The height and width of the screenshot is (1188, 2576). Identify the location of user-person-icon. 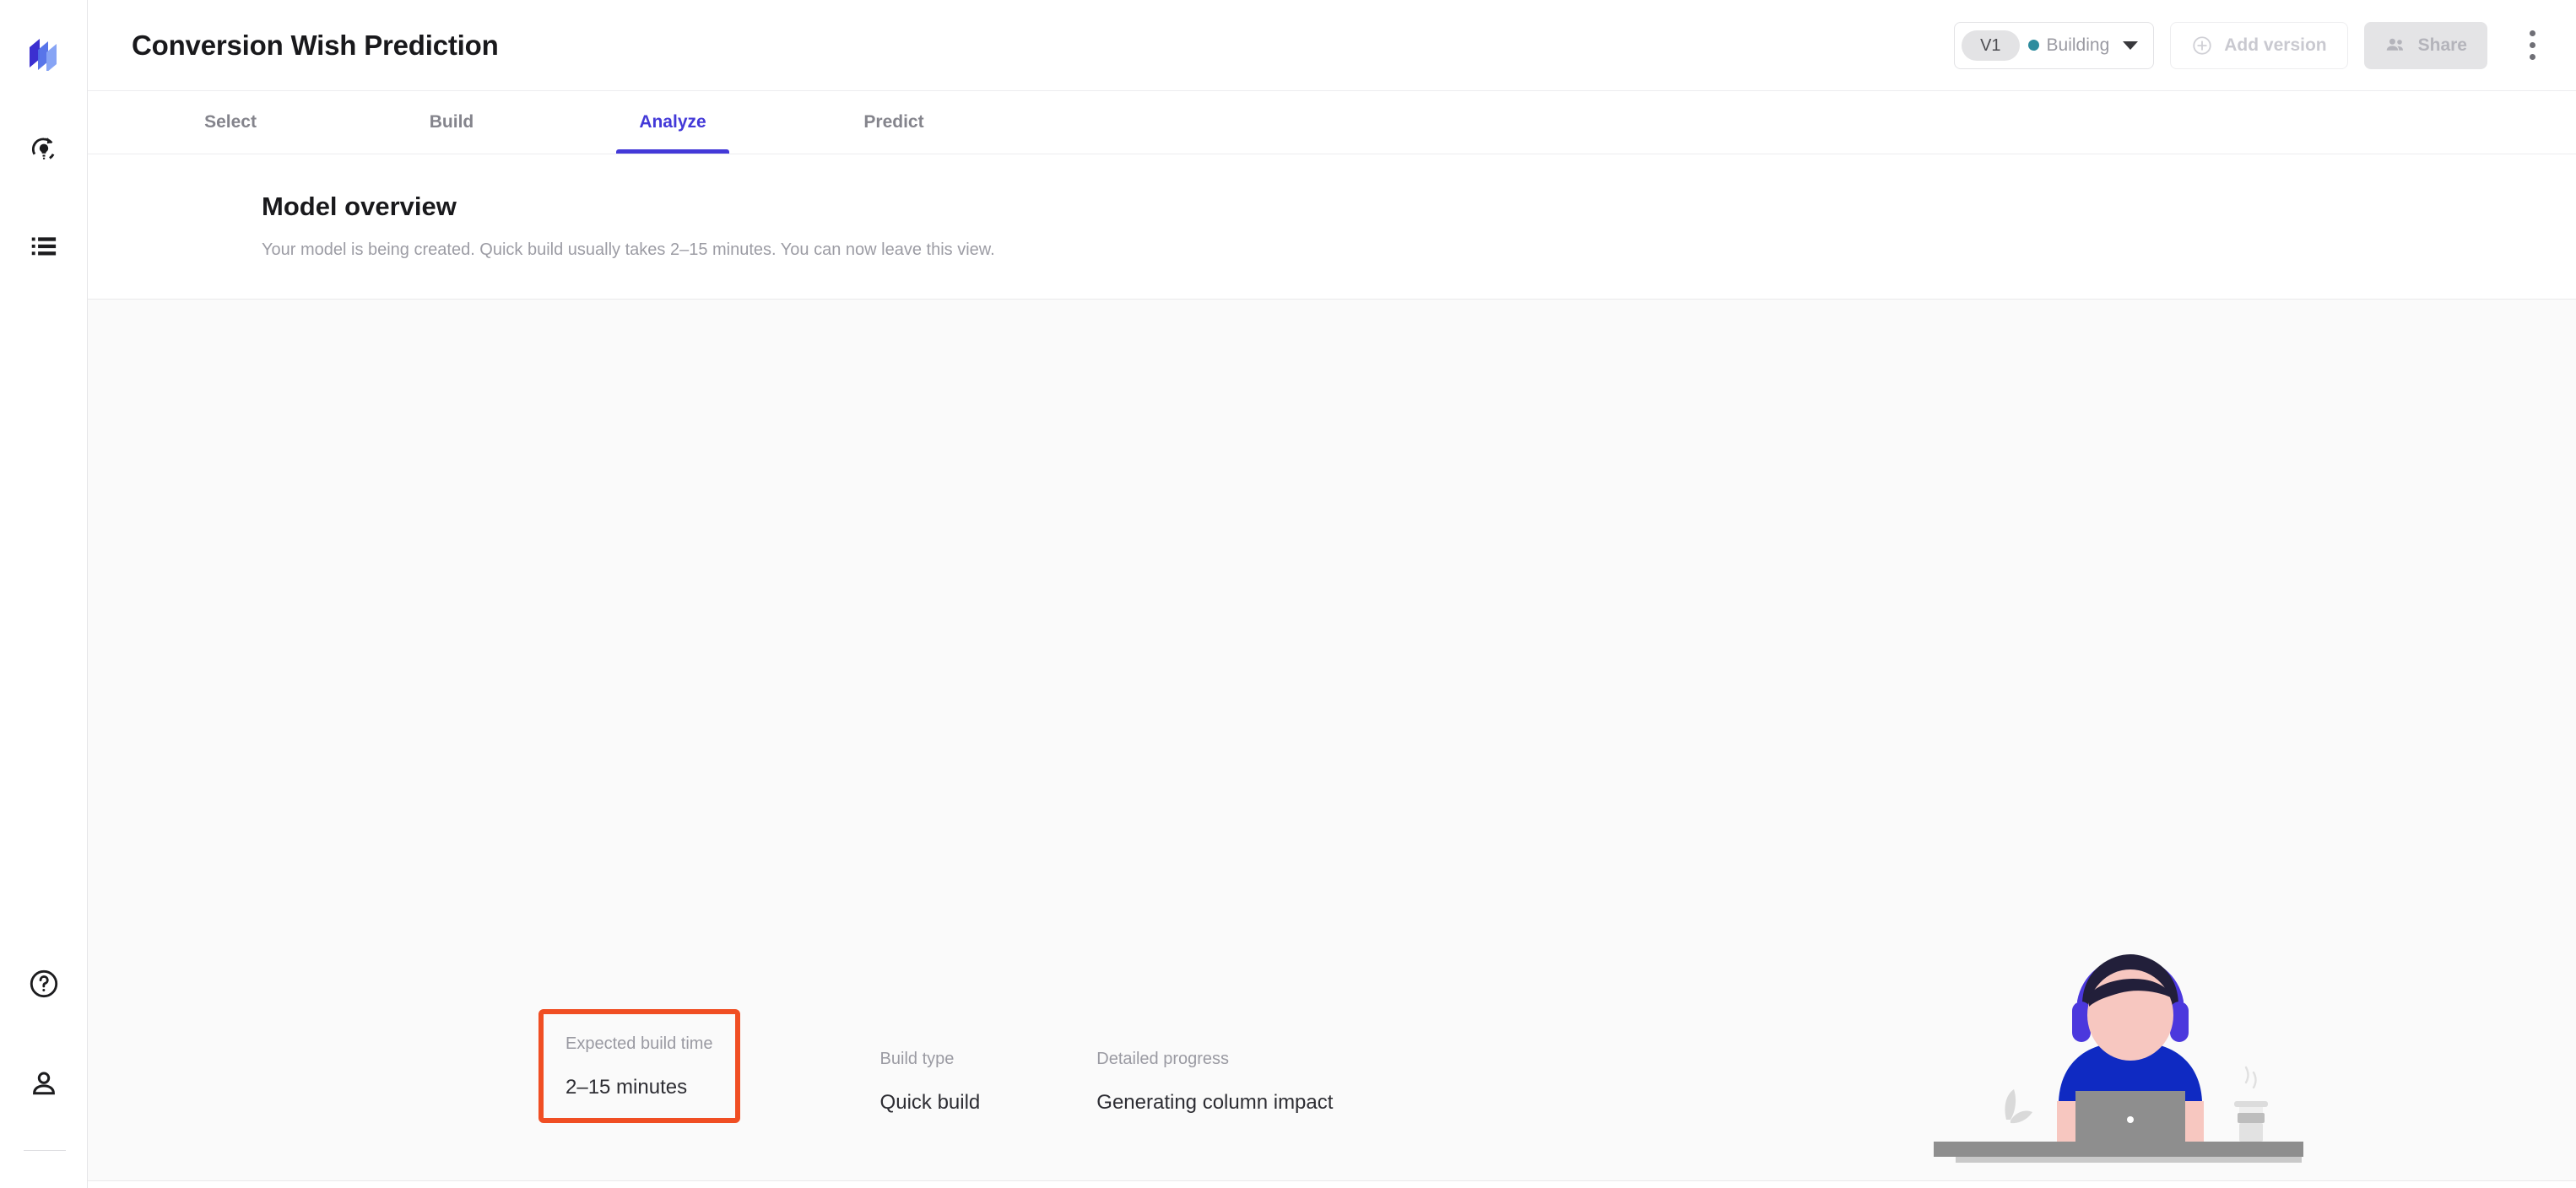
(44, 1083).